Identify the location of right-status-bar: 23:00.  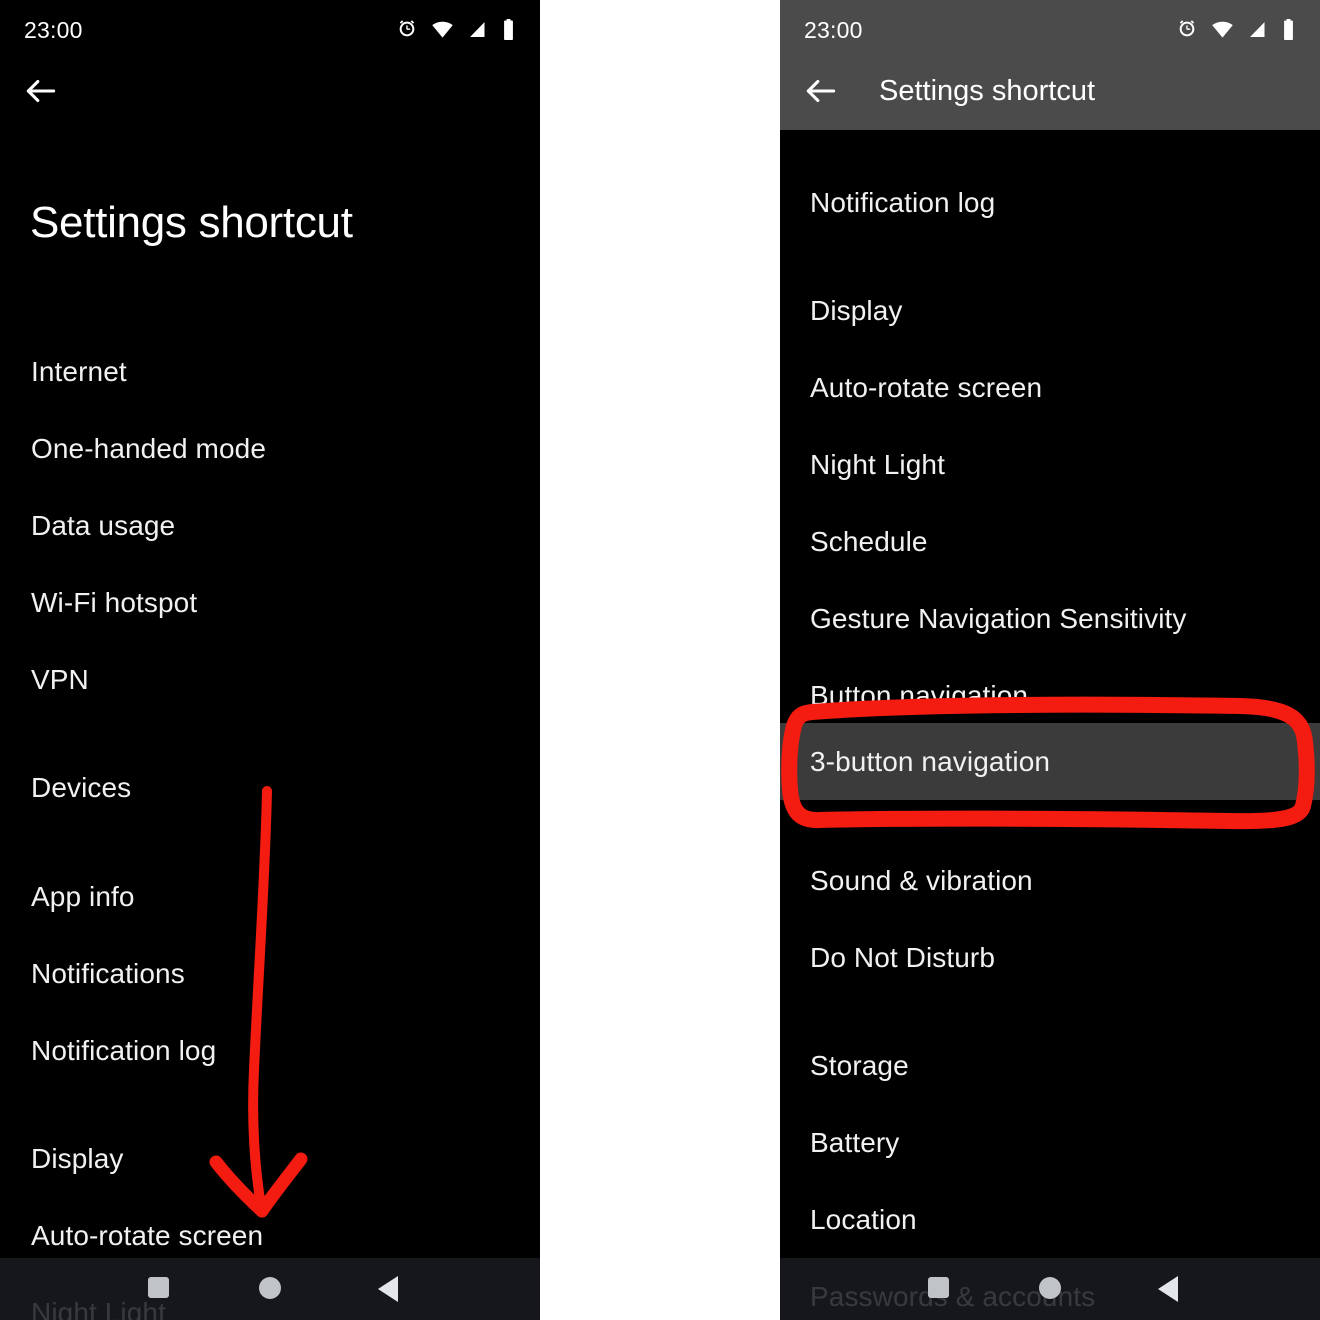
(1050, 29).